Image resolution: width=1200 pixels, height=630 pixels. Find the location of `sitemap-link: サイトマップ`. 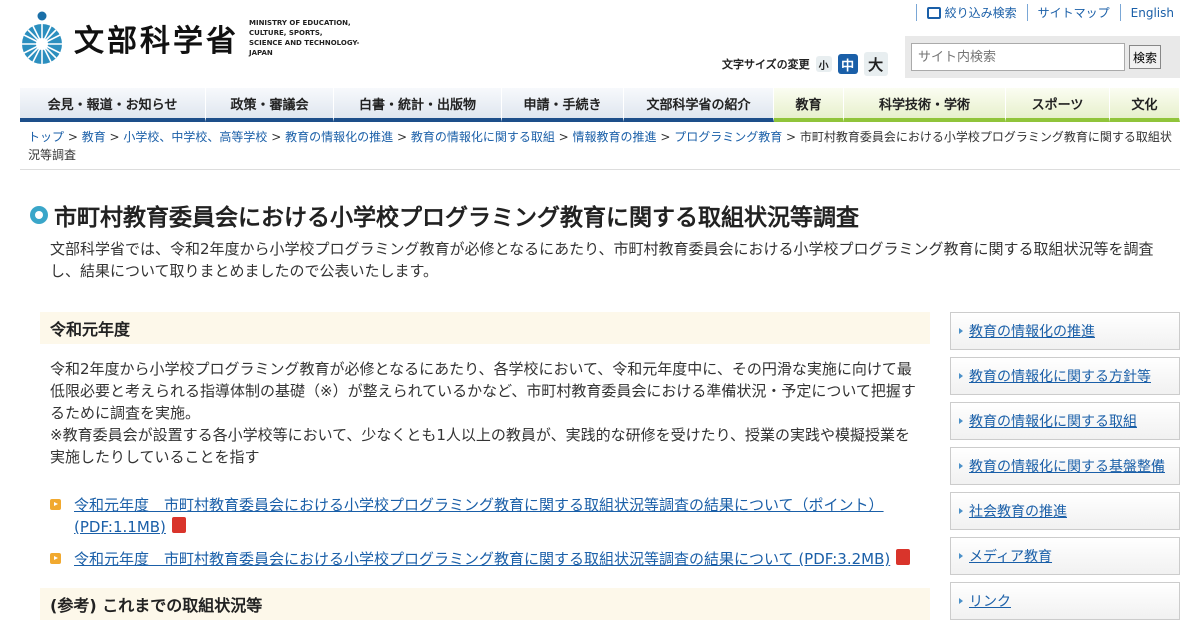

sitemap-link: サイトマップ is located at coordinates (1073, 12).